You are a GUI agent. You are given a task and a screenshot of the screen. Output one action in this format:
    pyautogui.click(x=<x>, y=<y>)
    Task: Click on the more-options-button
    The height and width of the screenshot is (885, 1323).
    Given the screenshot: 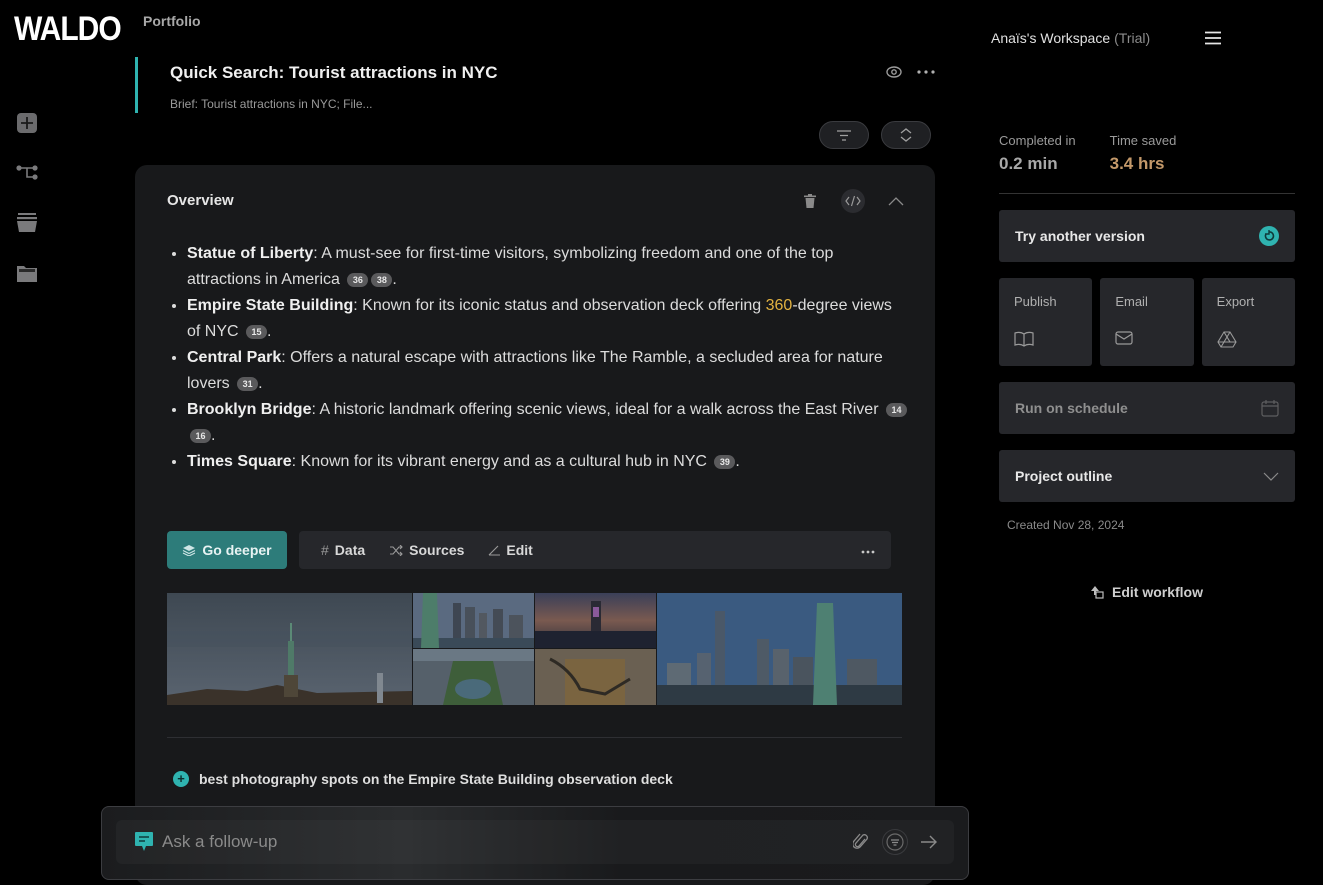 What is the action you would take?
    pyautogui.click(x=926, y=72)
    